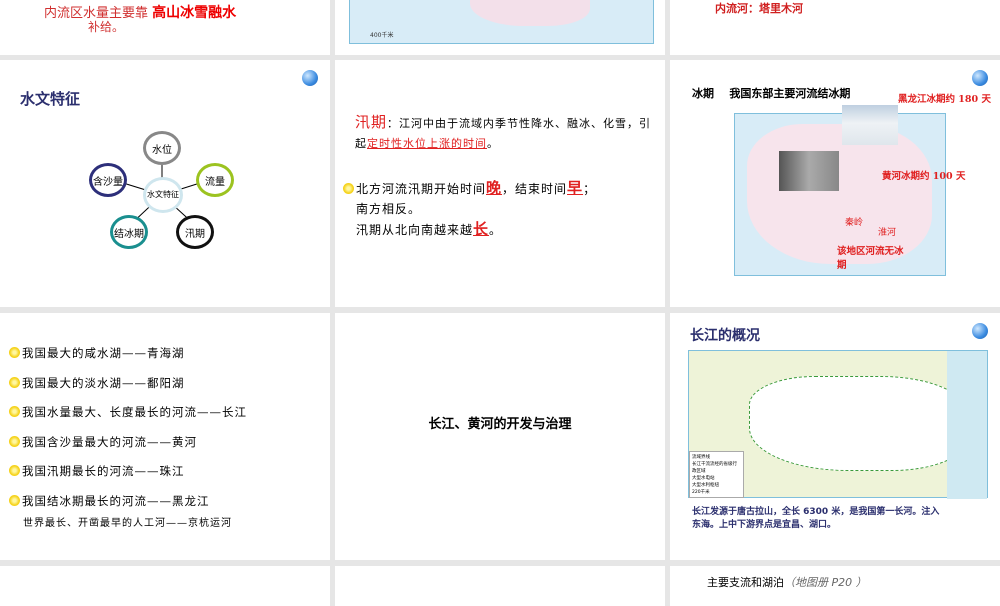  I want to click on slide-thumbnail-3: 内流河：塔里木河, so click(835, 27).